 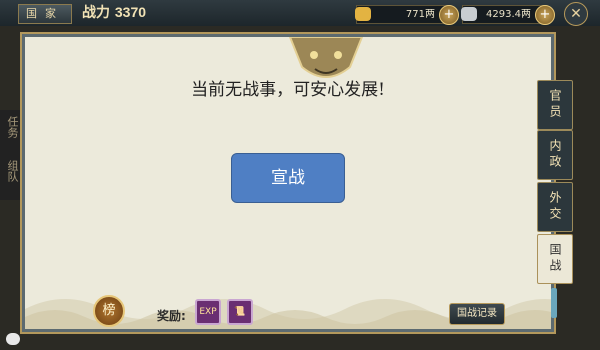 I want to click on tab-officials: 官员, so click(x=555, y=105).